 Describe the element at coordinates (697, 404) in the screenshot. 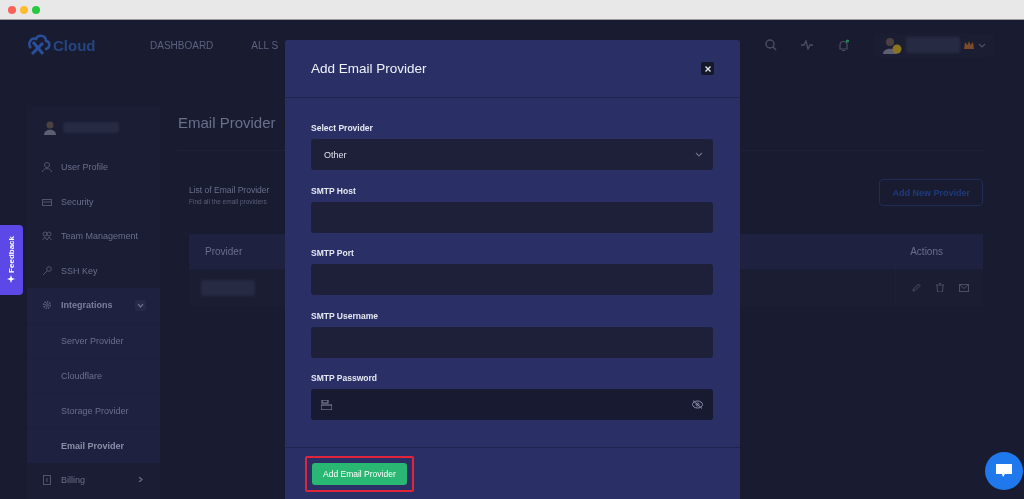

I see `eye-off-icon` at that location.